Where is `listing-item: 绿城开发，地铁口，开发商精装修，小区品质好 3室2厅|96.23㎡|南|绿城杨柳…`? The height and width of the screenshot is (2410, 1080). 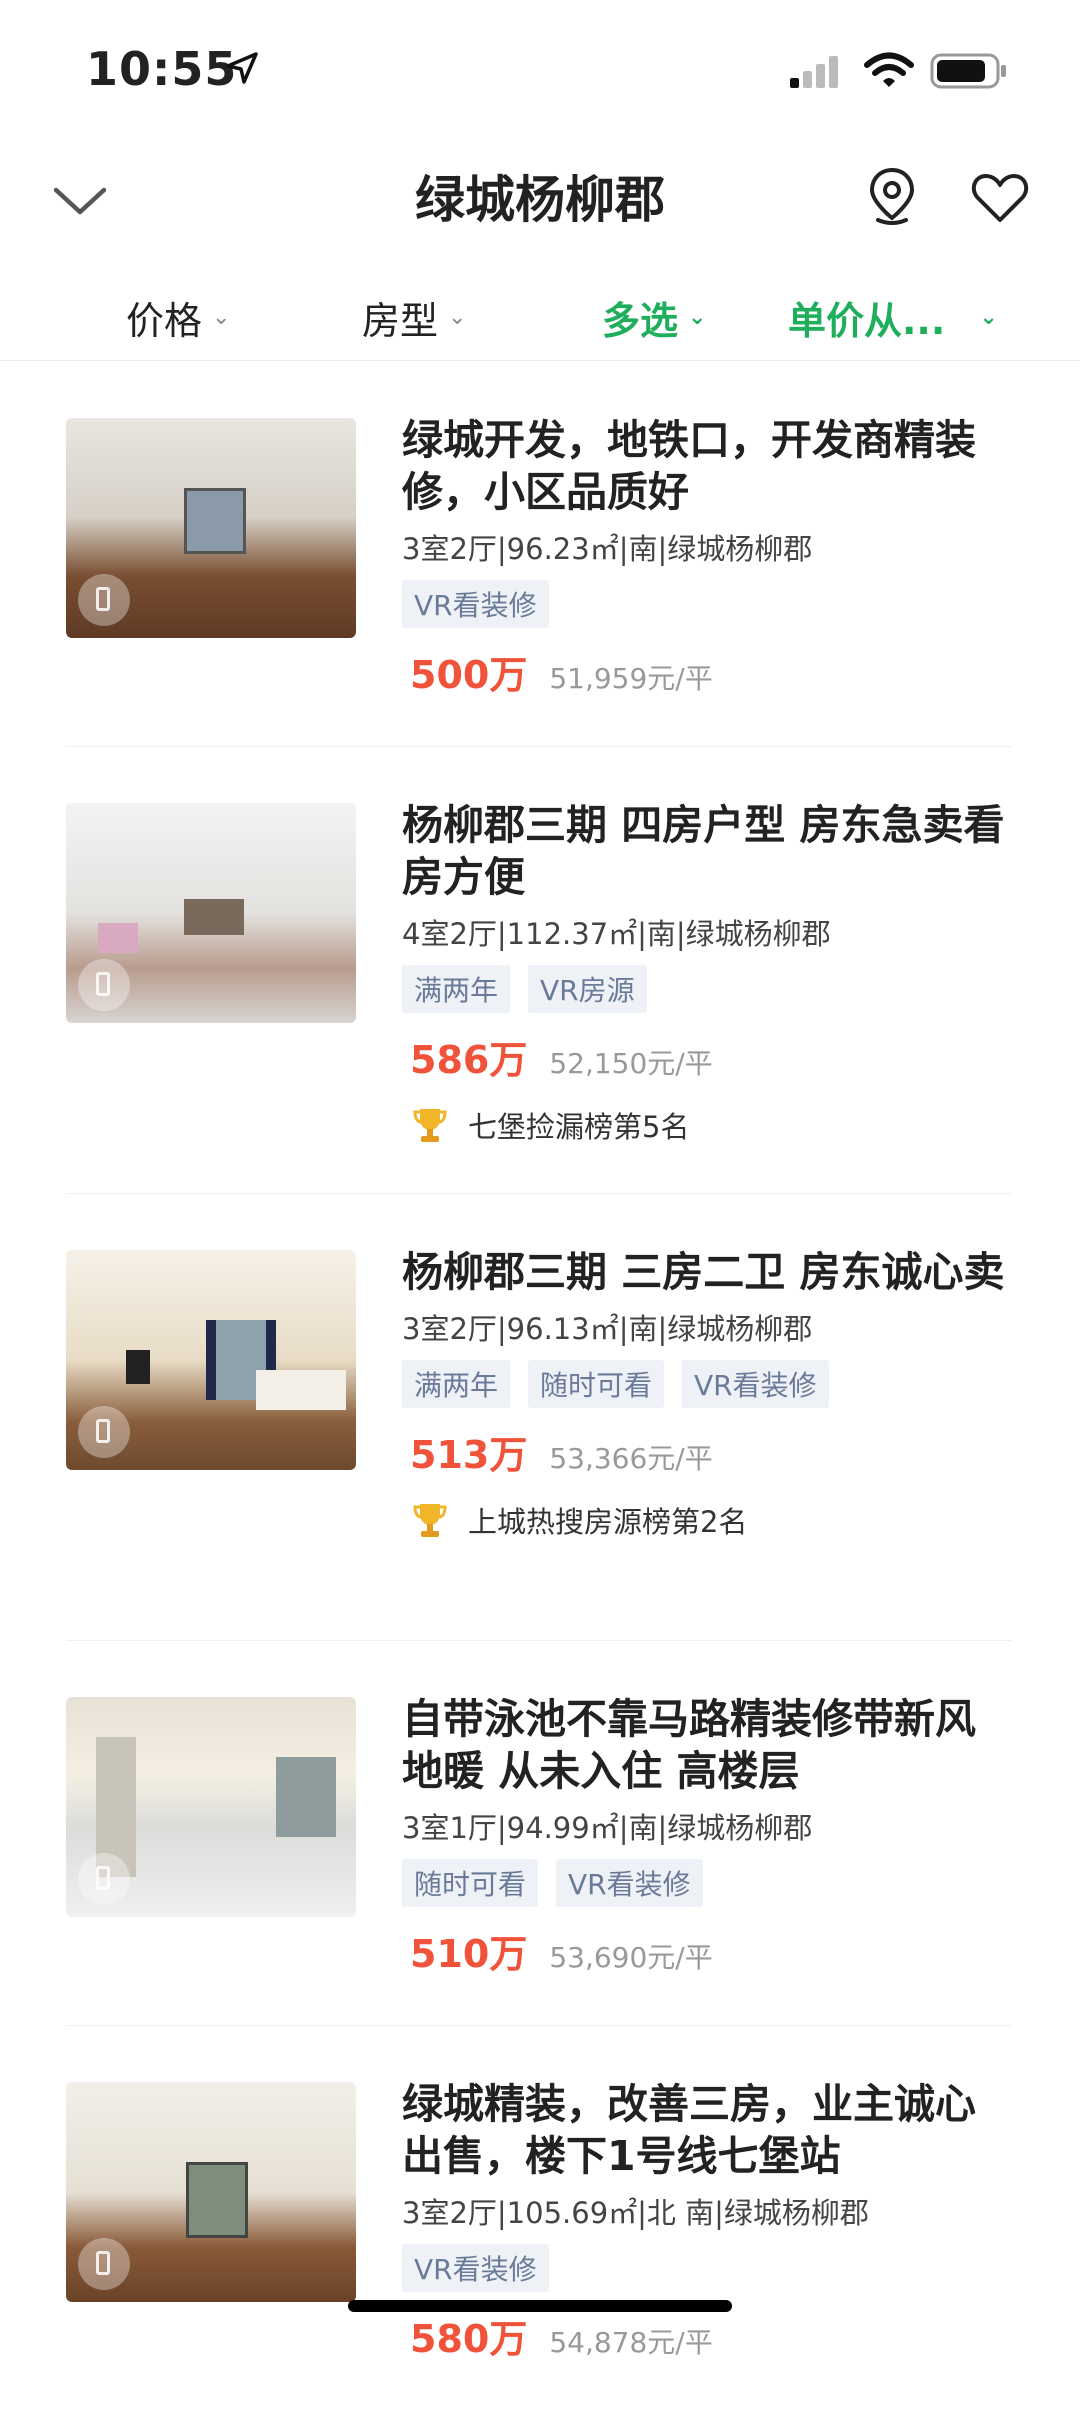 listing-item: 绿城开发，地铁口，开发商精装修，小区品质好 3室2厅|96.23㎡|南|绿城杨柳… is located at coordinates (539, 554).